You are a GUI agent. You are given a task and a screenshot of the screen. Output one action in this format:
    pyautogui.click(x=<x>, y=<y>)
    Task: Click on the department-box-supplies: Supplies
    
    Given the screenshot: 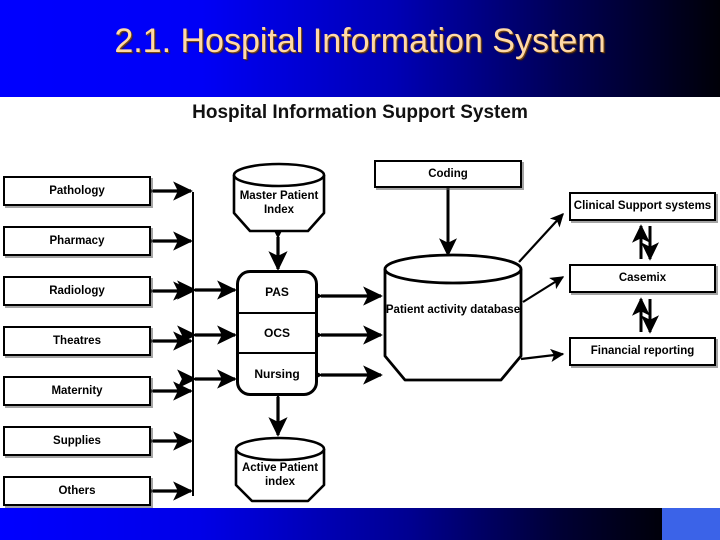 What is the action you would take?
    pyautogui.click(x=77, y=441)
    